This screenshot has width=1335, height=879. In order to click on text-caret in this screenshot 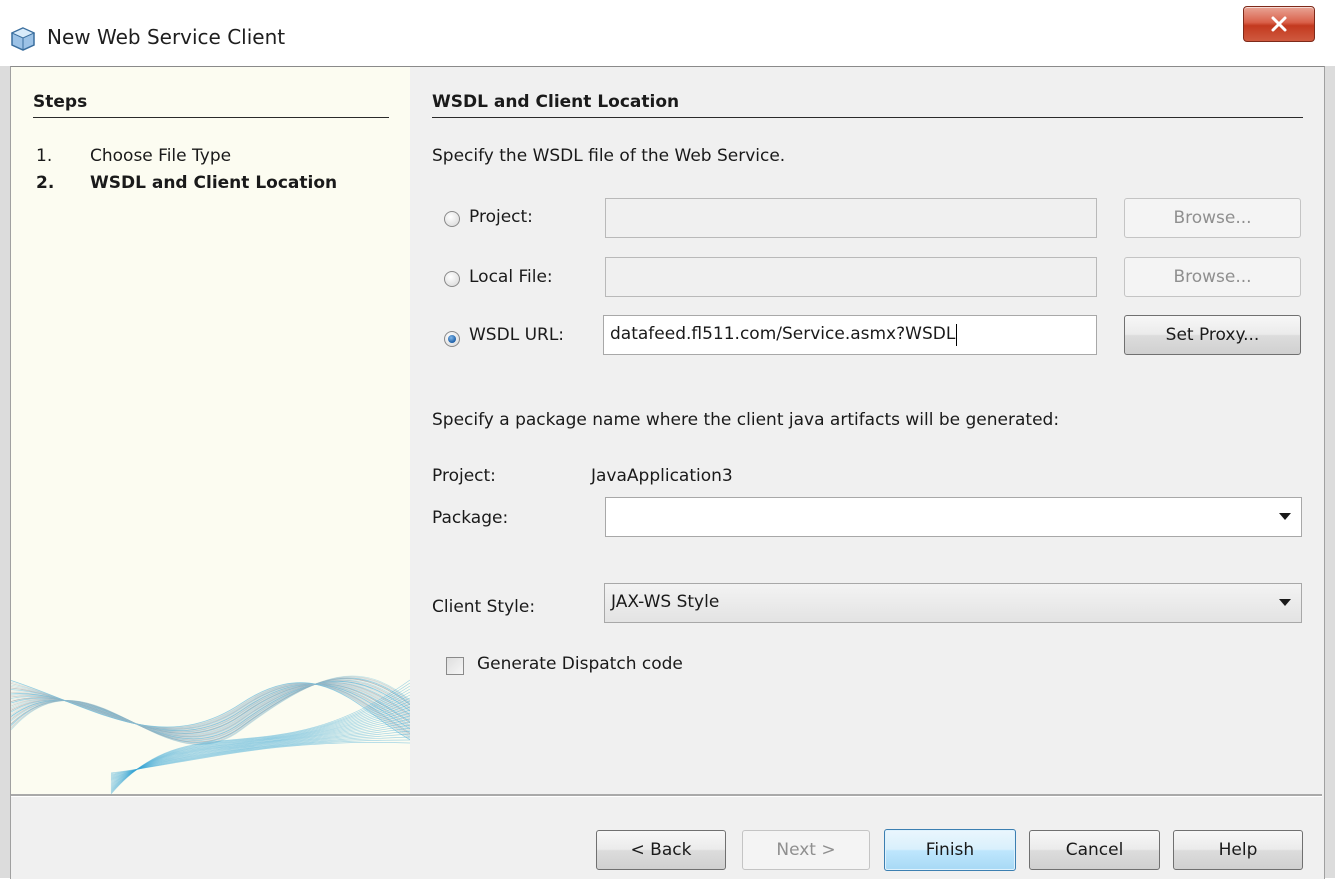, I will do `click(957, 334)`.